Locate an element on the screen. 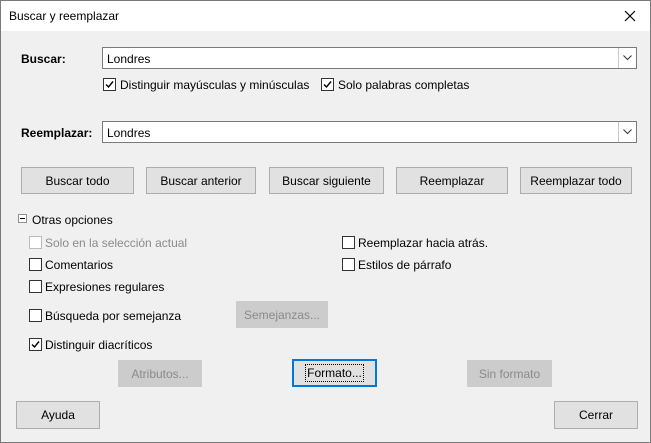 The width and height of the screenshot is (651, 443). search-input: Londres is located at coordinates (128, 59).